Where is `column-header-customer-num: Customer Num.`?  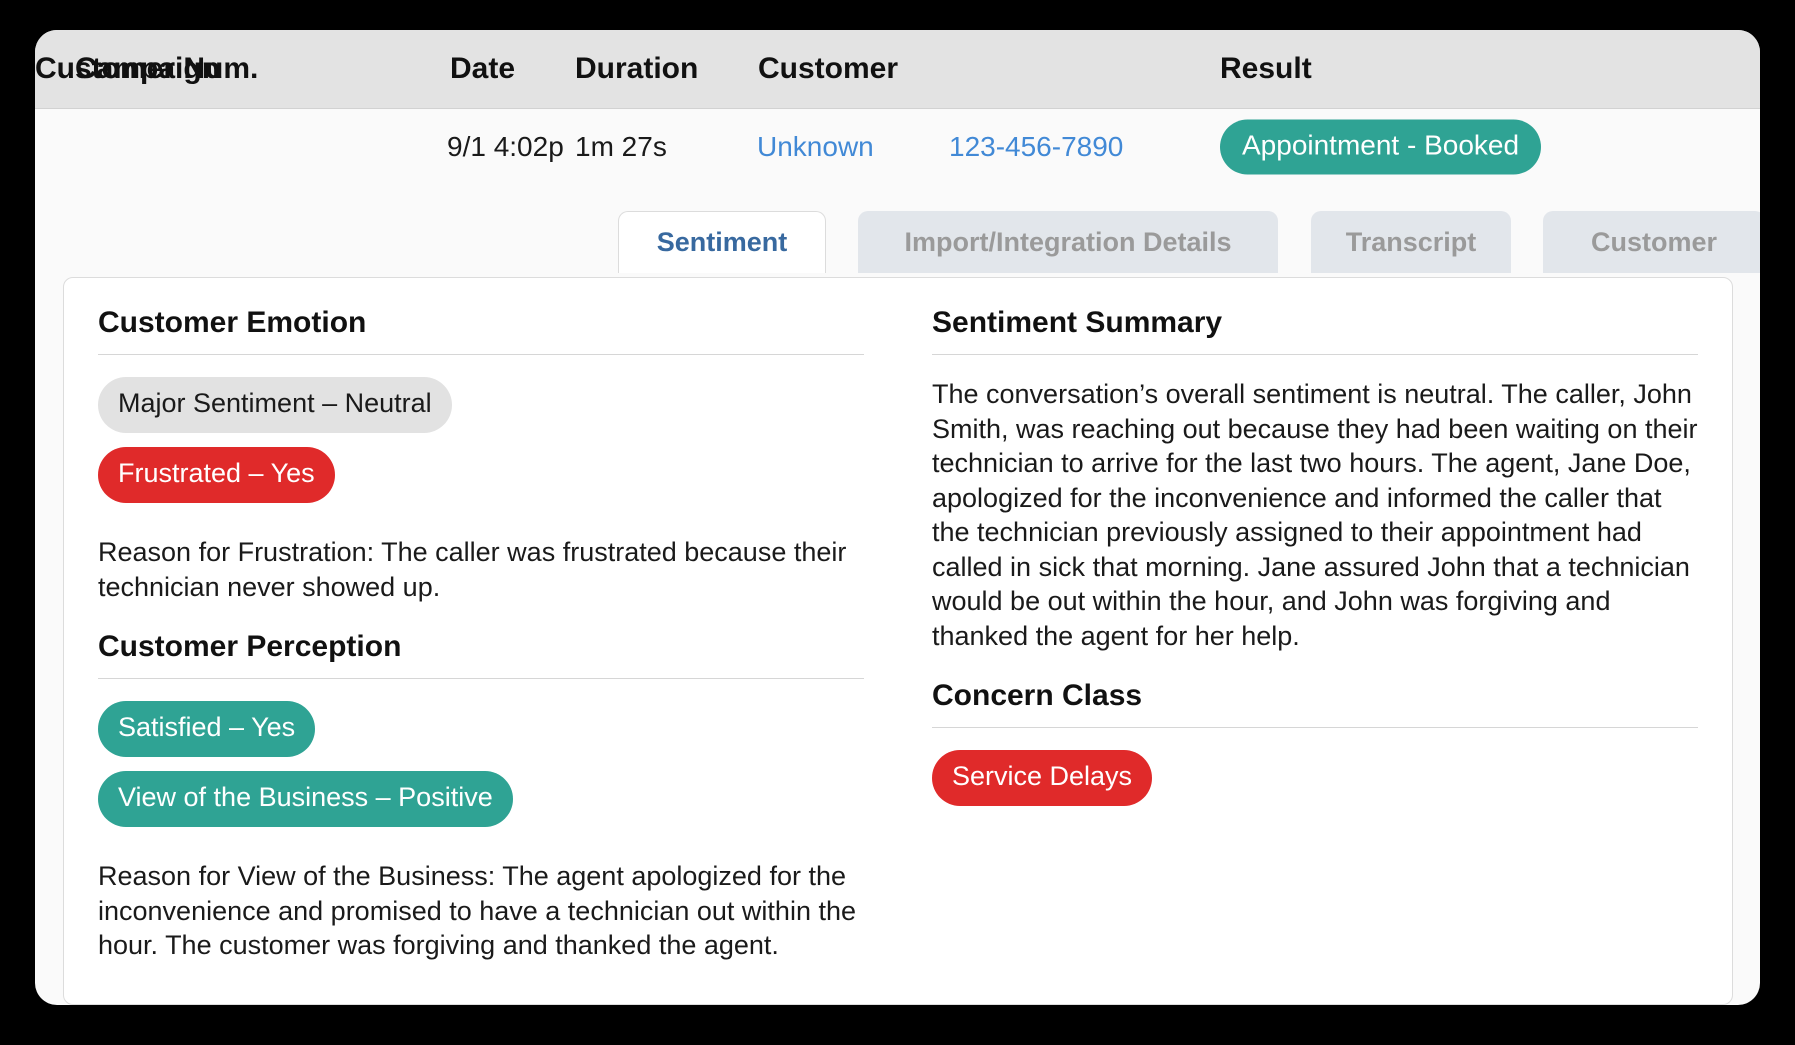 column-header-customer-num: Customer Num. is located at coordinates (146, 69).